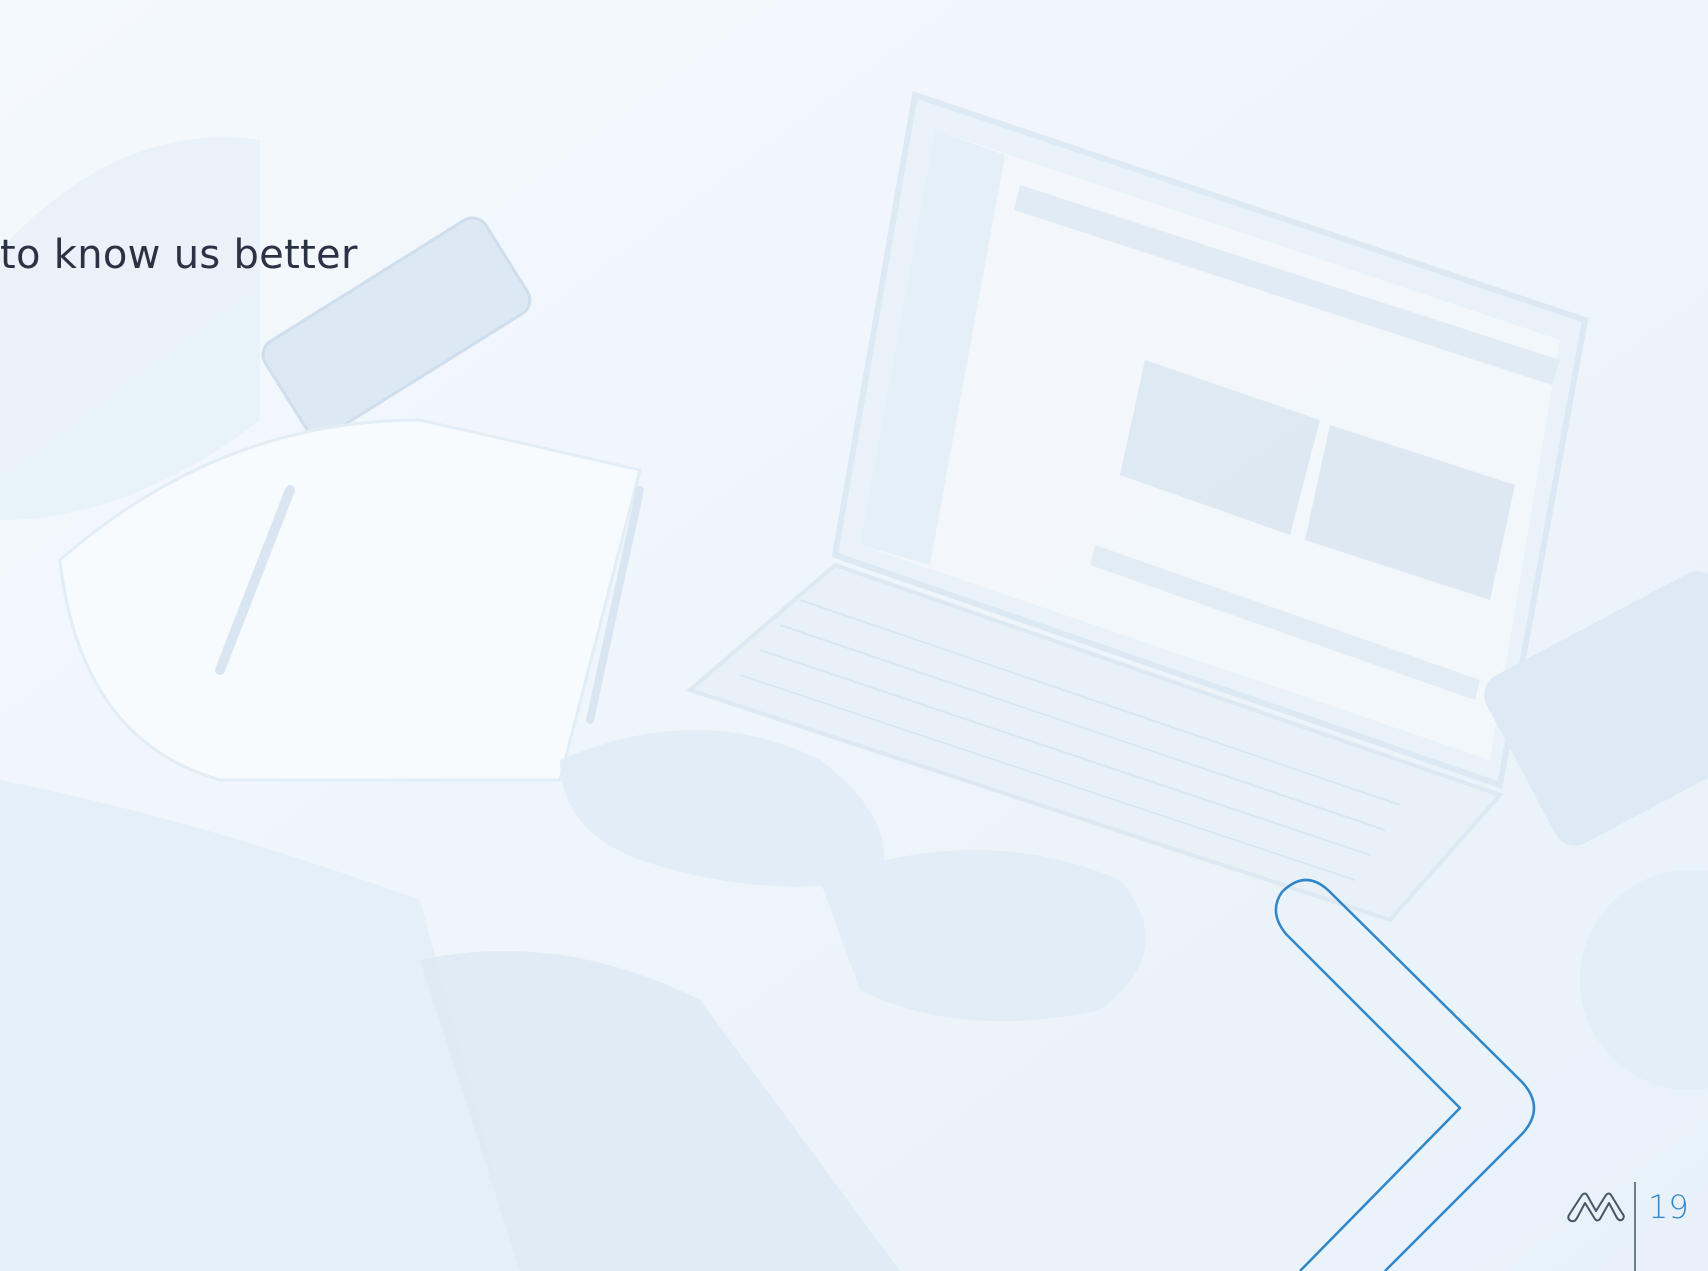  Describe the element at coordinates (179, 255) in the screenshot. I see `slide-title: to know us better` at that location.